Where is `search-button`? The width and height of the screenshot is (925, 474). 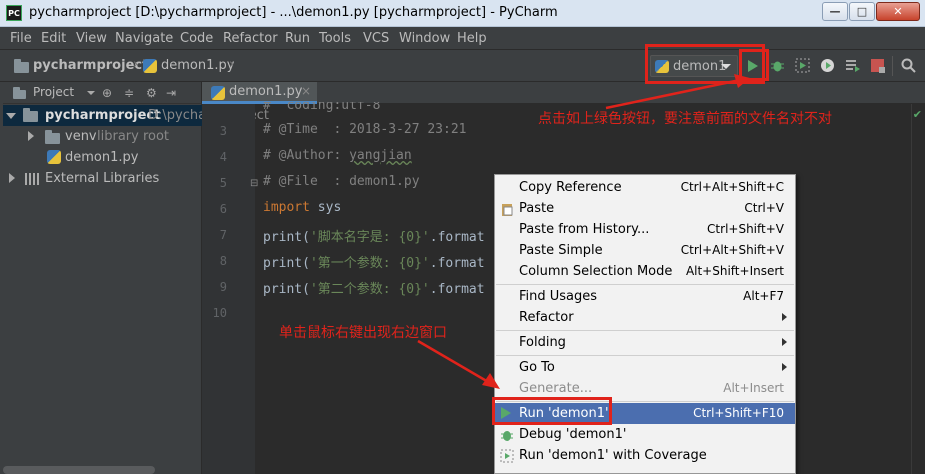
search-button is located at coordinates (908, 65).